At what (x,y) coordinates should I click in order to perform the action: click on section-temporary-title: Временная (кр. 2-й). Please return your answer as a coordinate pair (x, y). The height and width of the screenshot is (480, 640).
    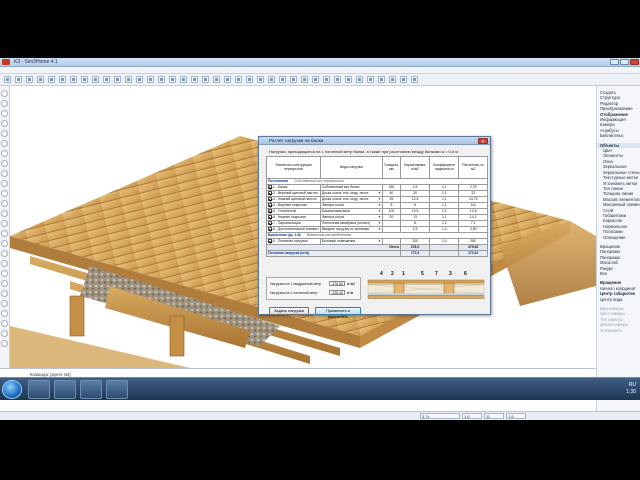
    Looking at the image, I should click on (284, 235).